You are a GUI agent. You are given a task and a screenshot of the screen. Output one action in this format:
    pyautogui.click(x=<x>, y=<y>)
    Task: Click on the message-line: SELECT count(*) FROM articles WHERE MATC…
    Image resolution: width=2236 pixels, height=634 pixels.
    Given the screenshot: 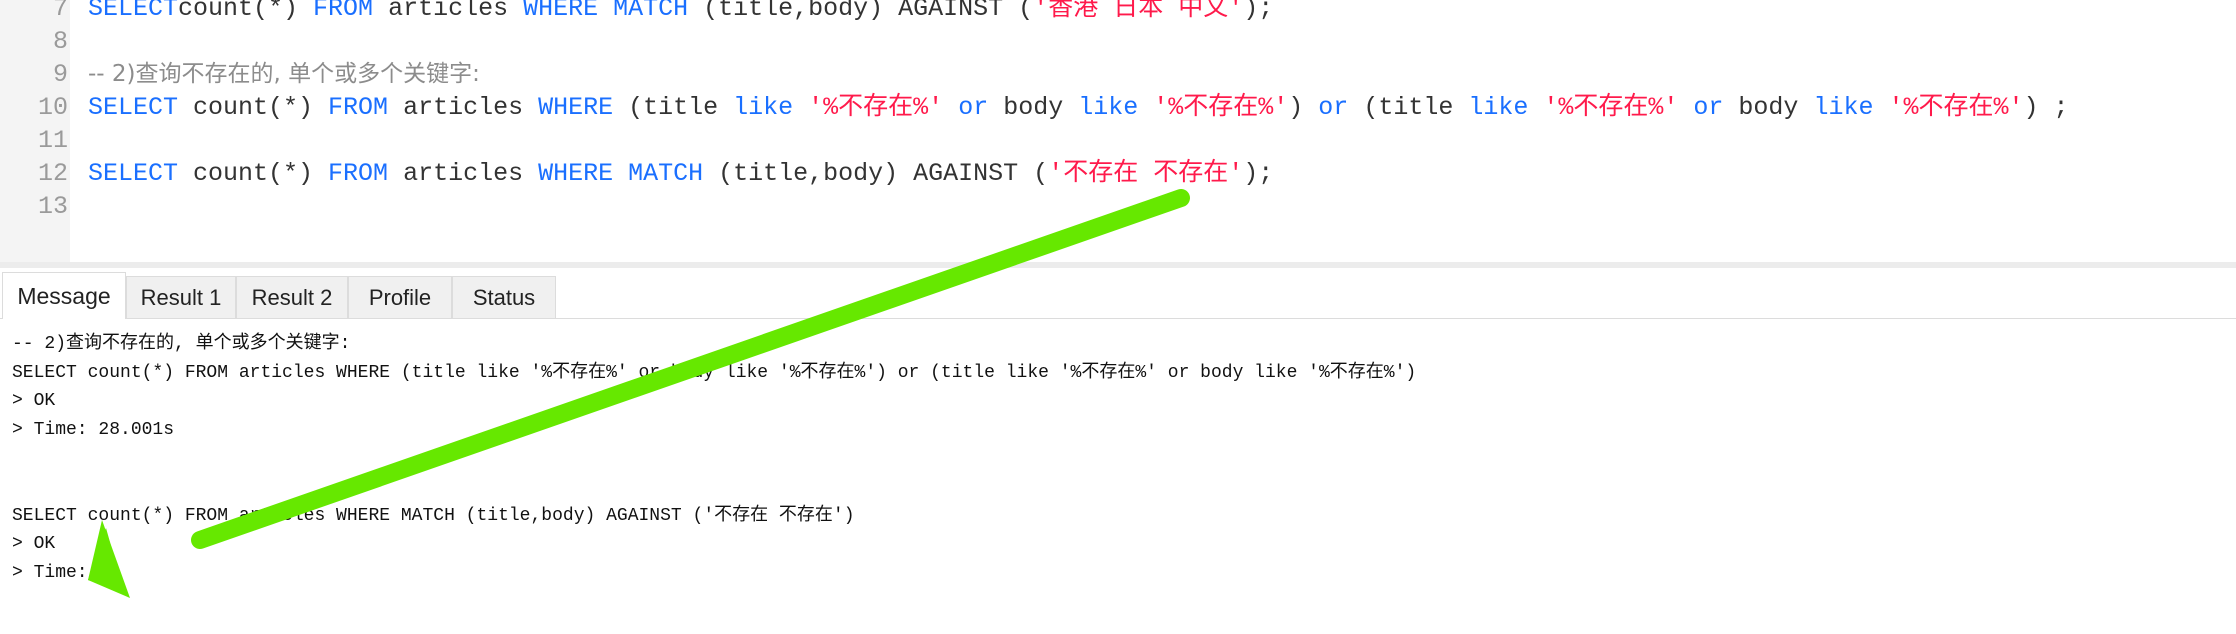 What is the action you would take?
    pyautogui.click(x=433, y=515)
    